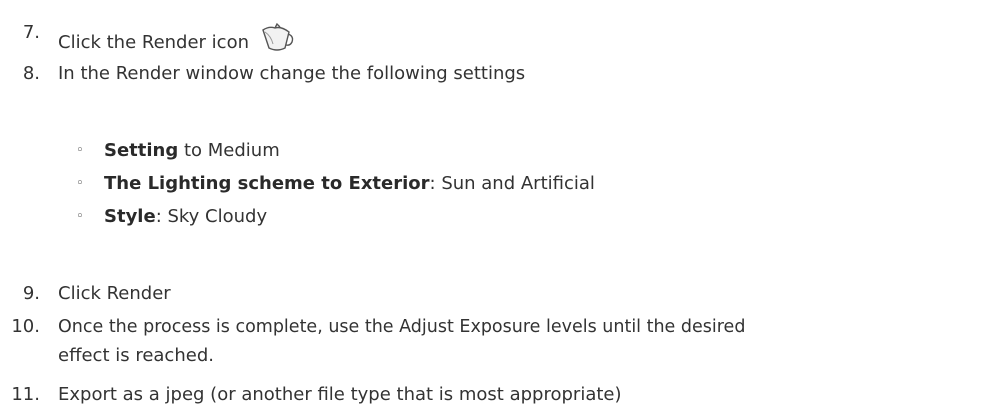  What do you see at coordinates (25, 326) in the screenshot?
I see `step-number: 10.` at bounding box center [25, 326].